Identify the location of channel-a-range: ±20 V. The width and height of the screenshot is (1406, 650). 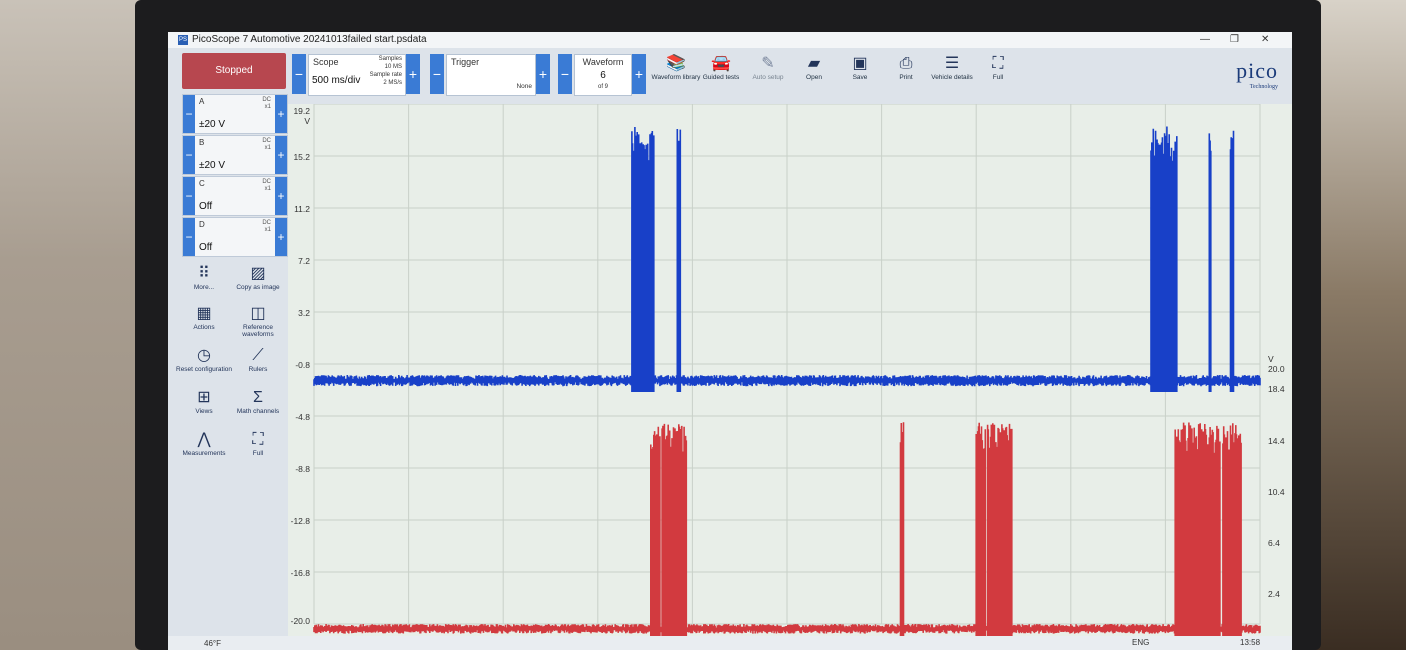
(212, 124).